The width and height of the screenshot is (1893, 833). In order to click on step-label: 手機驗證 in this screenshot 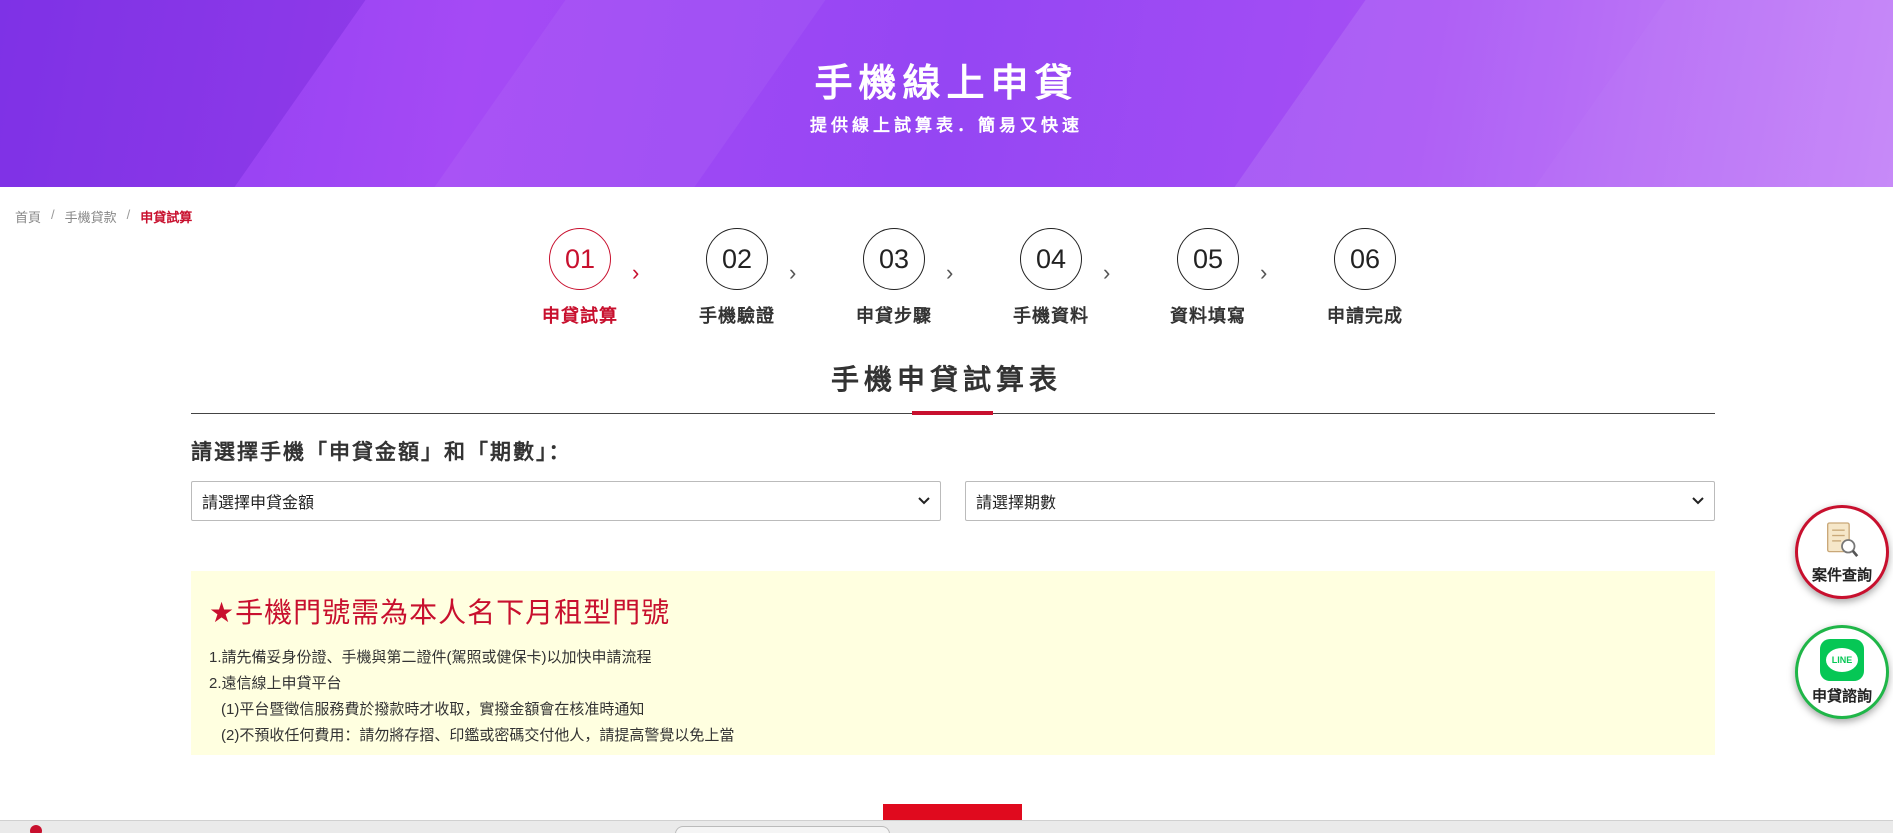, I will do `click(737, 316)`.